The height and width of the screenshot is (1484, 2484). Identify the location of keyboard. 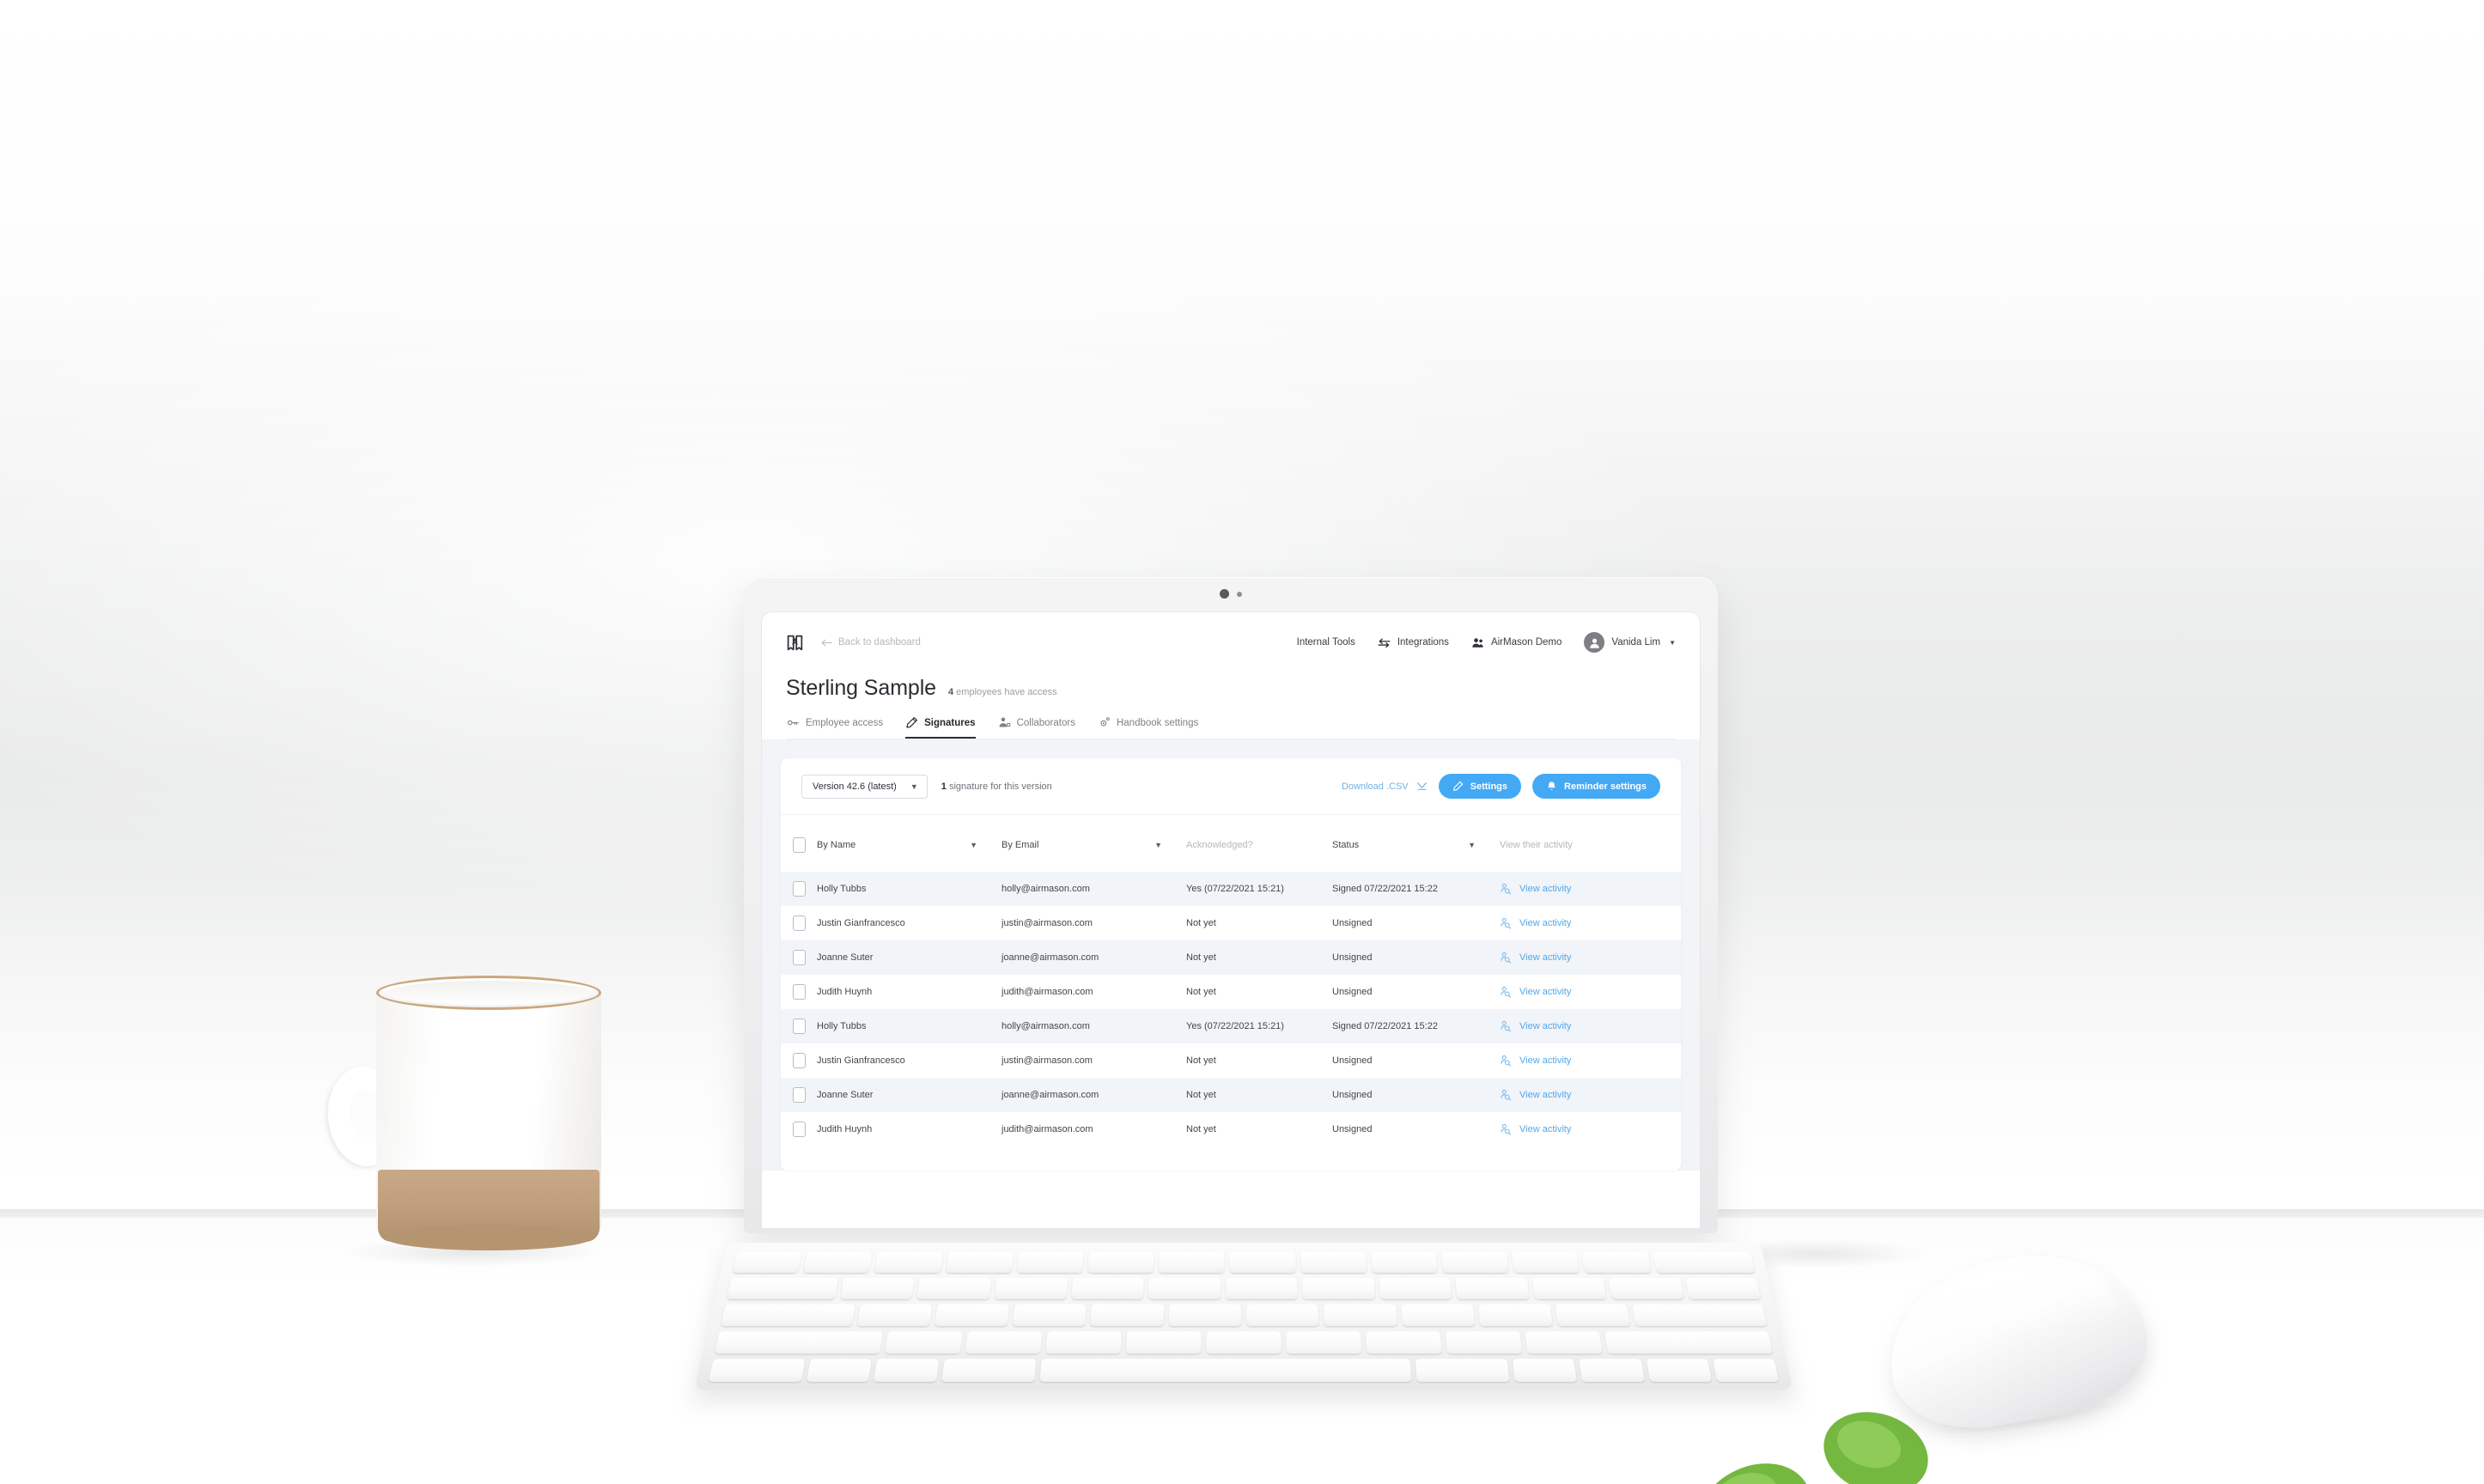
(1243, 1316).